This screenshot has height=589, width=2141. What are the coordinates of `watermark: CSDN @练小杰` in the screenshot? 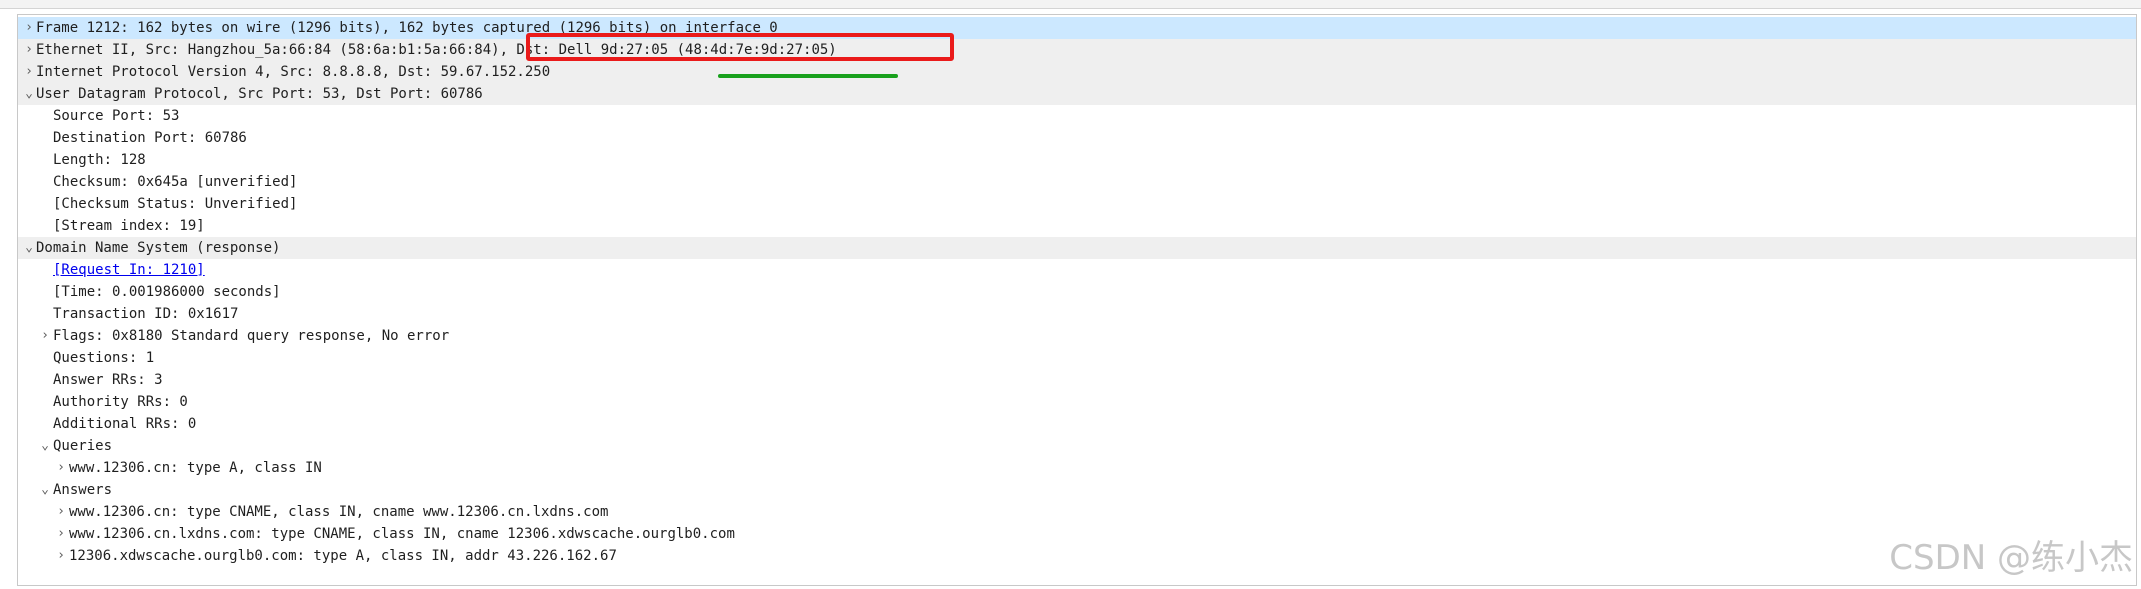 It's located at (2011, 558).